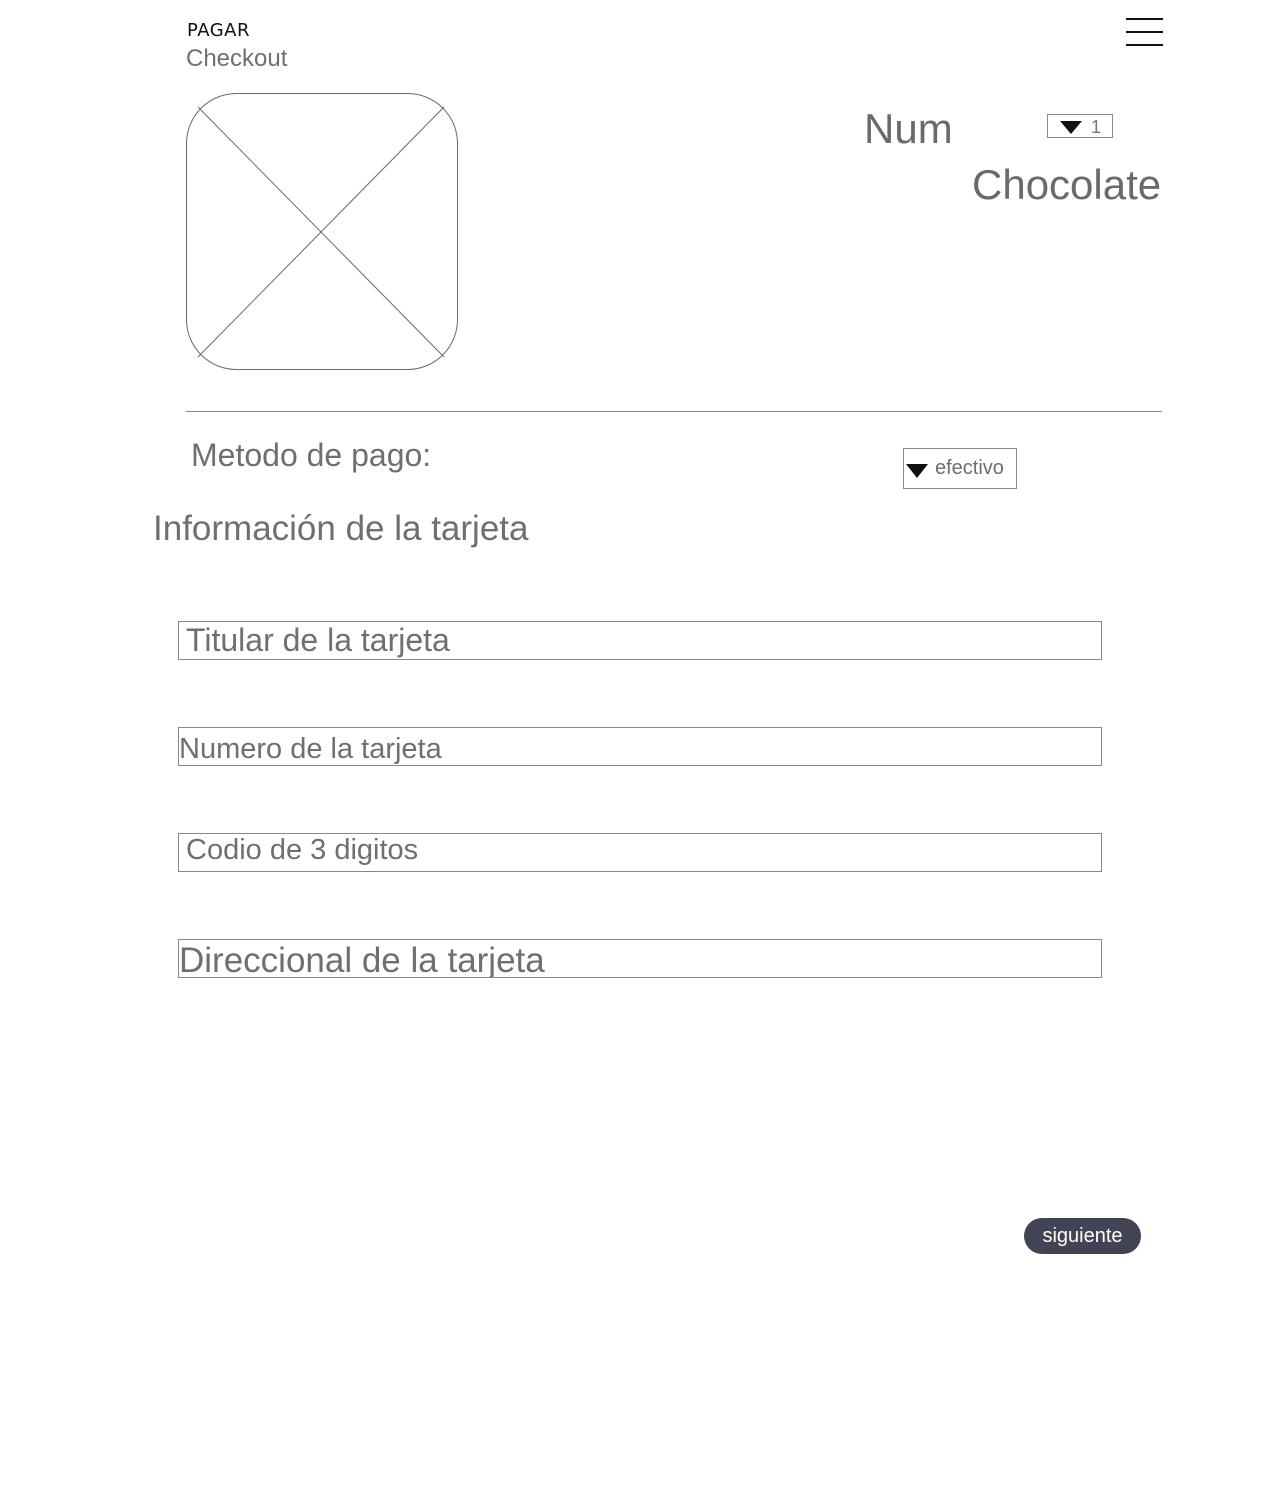 This screenshot has width=1280, height=1511. I want to click on payment-method-value: efectivo, so click(969, 468).